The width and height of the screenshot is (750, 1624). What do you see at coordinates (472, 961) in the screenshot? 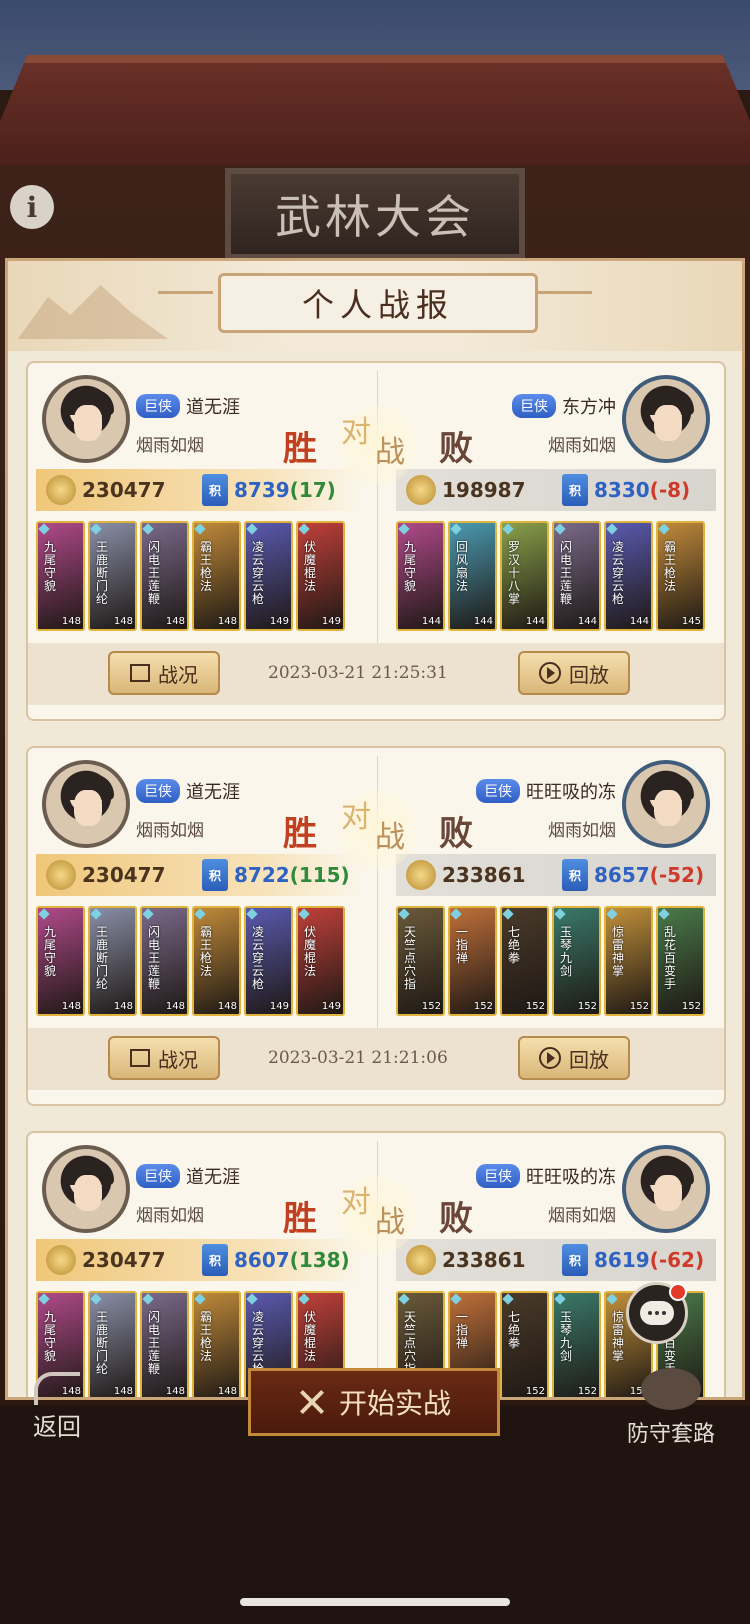
I see `hero-card: 一指禅 152` at bounding box center [472, 961].